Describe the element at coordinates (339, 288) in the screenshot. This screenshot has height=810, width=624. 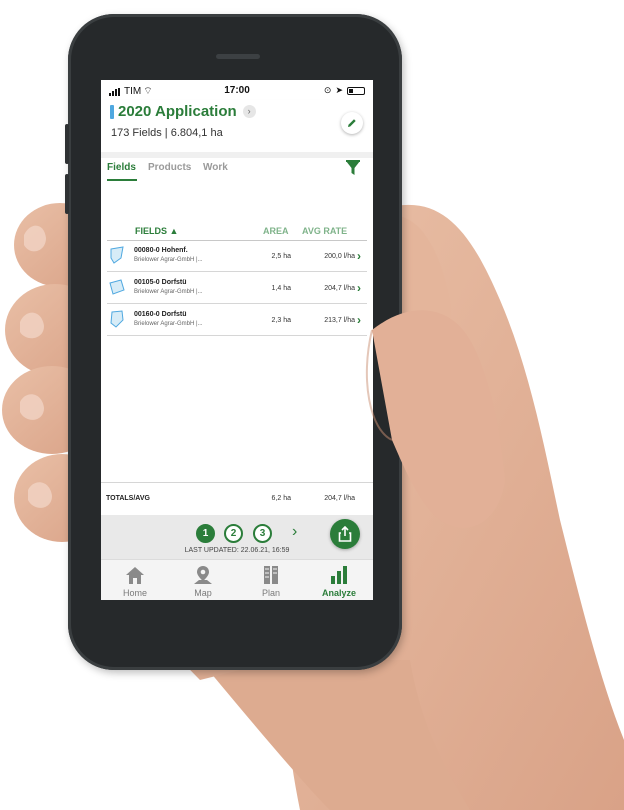
I see `field-rate: 204,7 l/ha` at that location.